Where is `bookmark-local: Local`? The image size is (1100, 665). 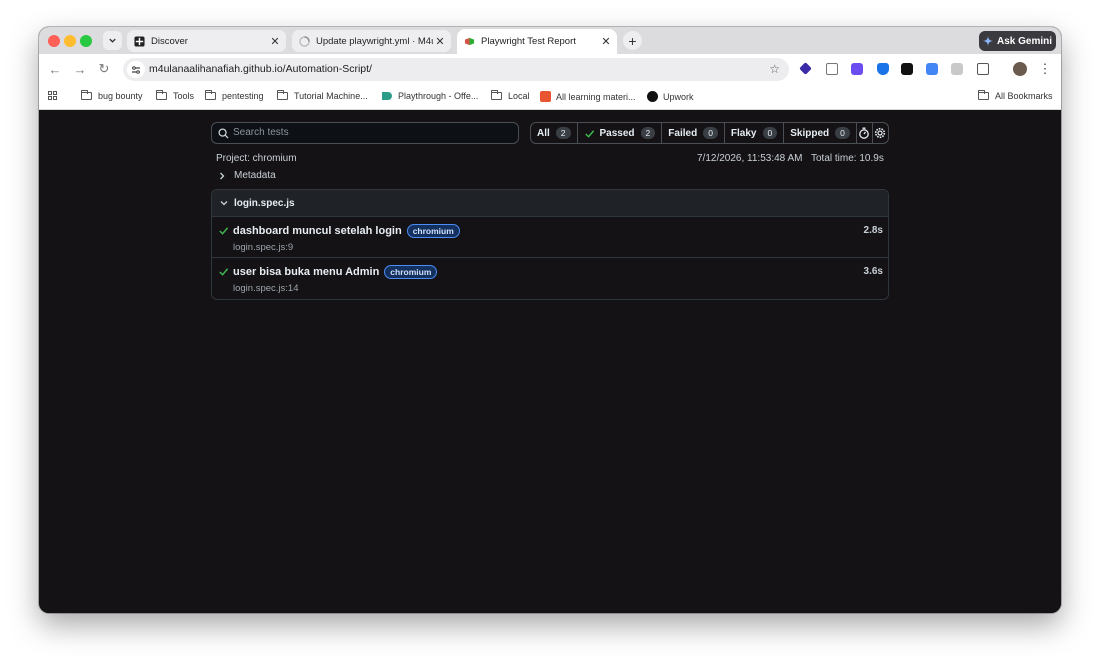
bookmark-local: Local is located at coordinates (510, 95).